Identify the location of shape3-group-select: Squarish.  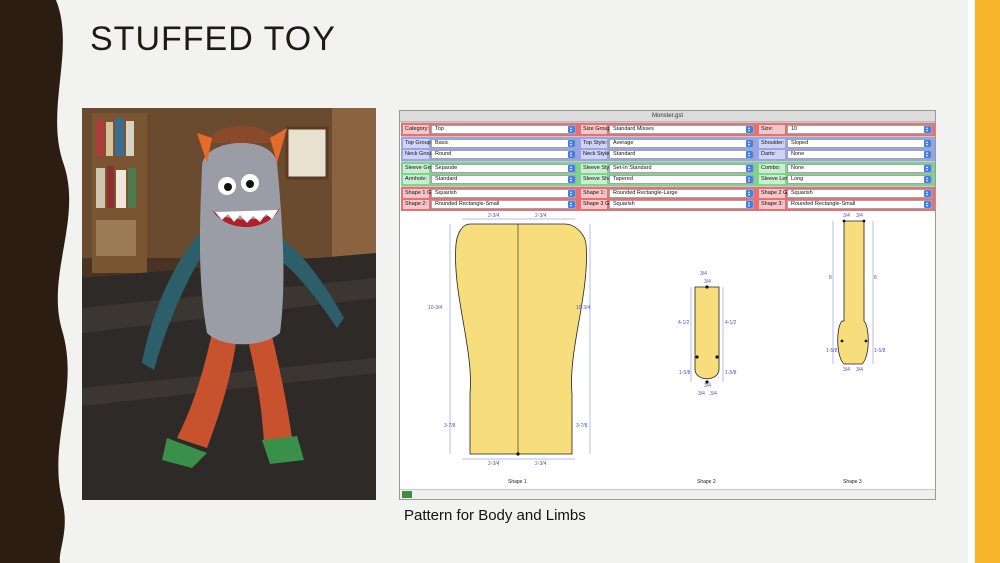
(681, 204).